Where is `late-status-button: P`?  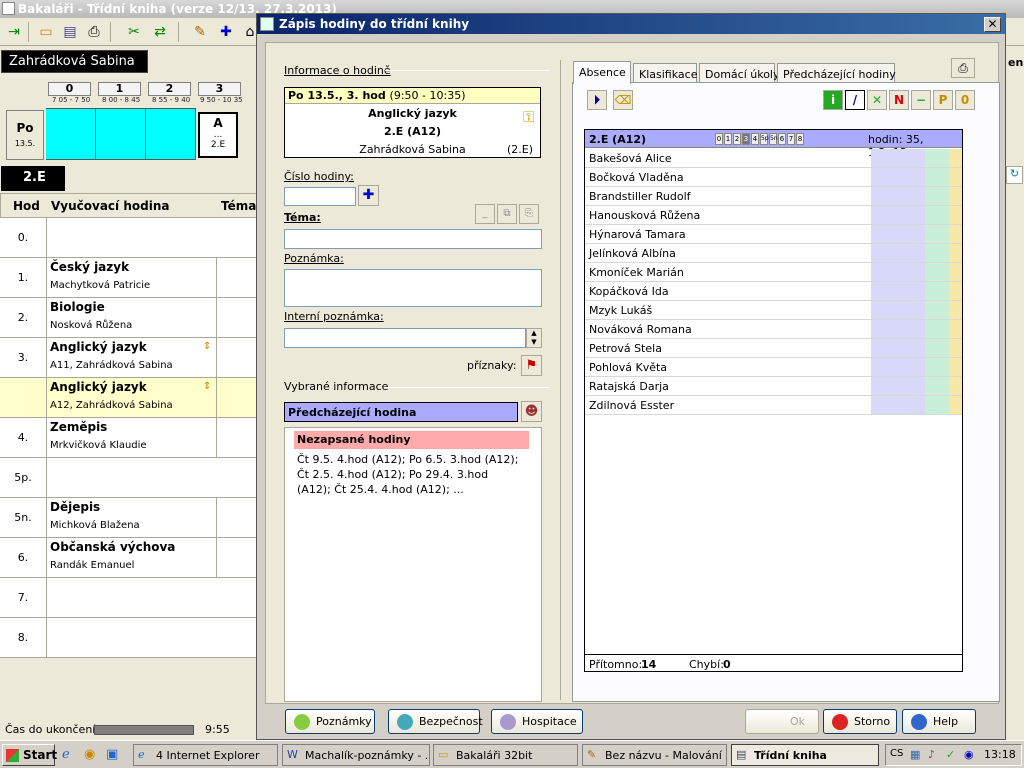
late-status-button: P is located at coordinates (943, 100).